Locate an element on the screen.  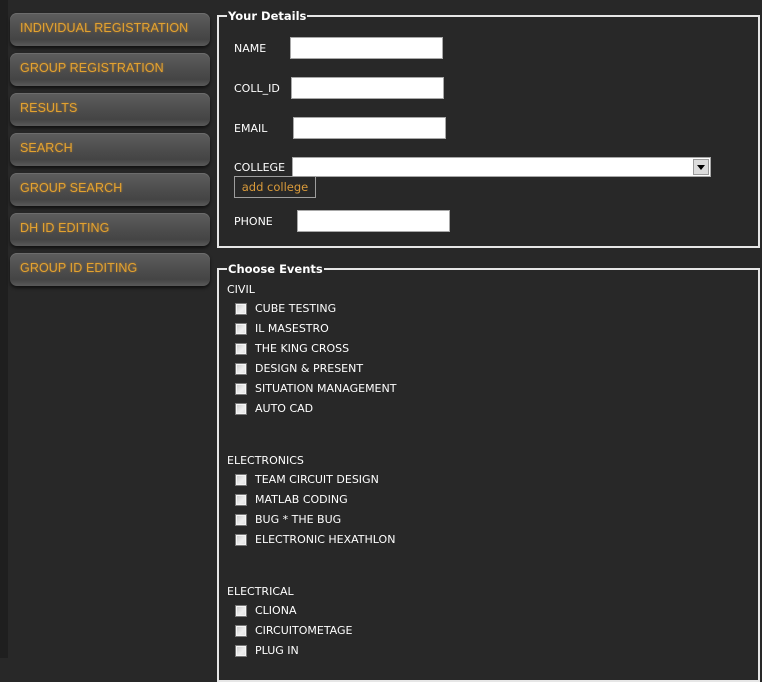
add-college-button: add college is located at coordinates (275, 187).